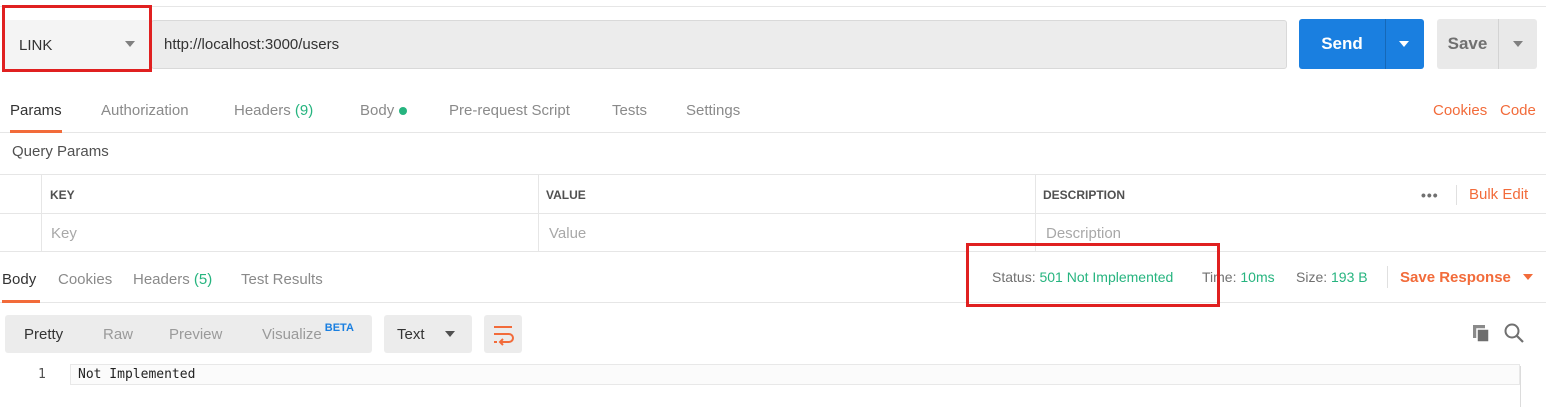  Describe the element at coordinates (195, 334) in the screenshot. I see `preview-button: Preview` at that location.